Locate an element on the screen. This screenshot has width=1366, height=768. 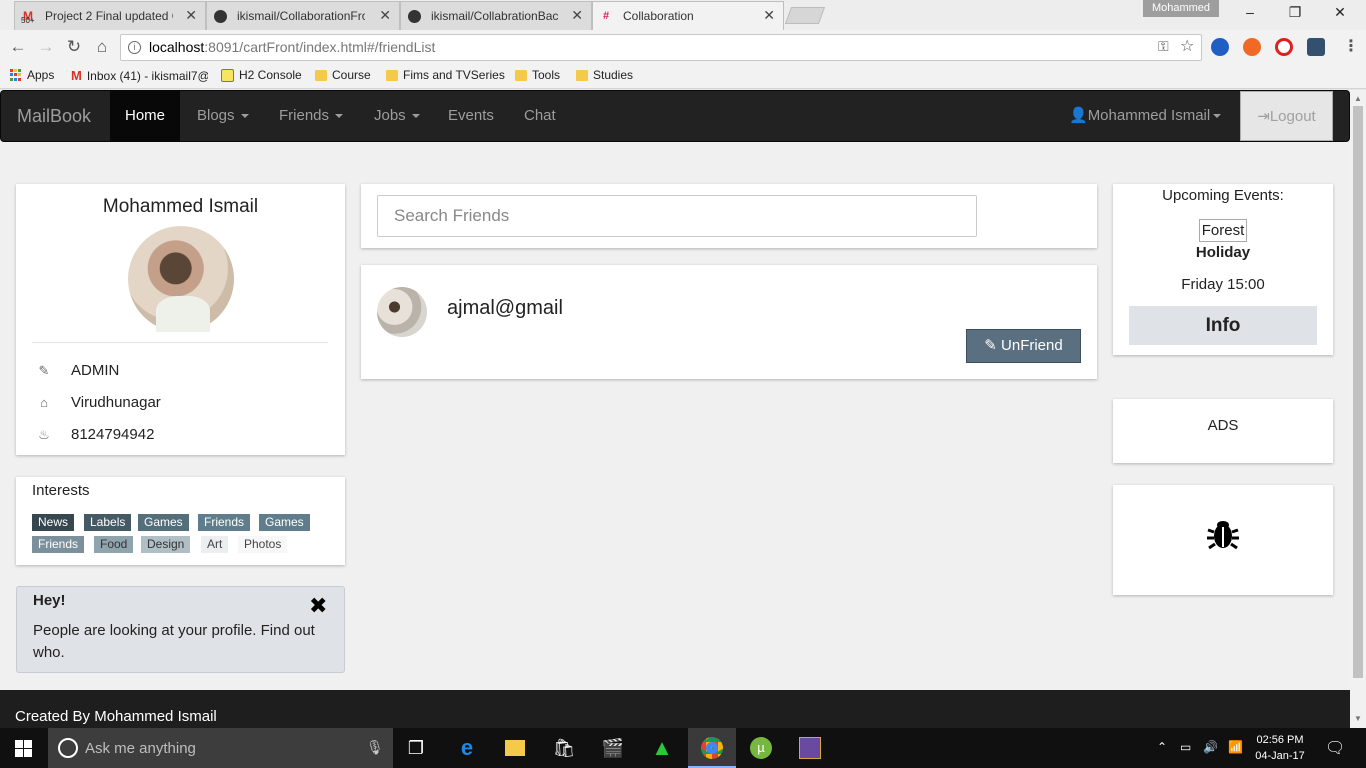
close-icon: ✖ is located at coordinates (318, 606).